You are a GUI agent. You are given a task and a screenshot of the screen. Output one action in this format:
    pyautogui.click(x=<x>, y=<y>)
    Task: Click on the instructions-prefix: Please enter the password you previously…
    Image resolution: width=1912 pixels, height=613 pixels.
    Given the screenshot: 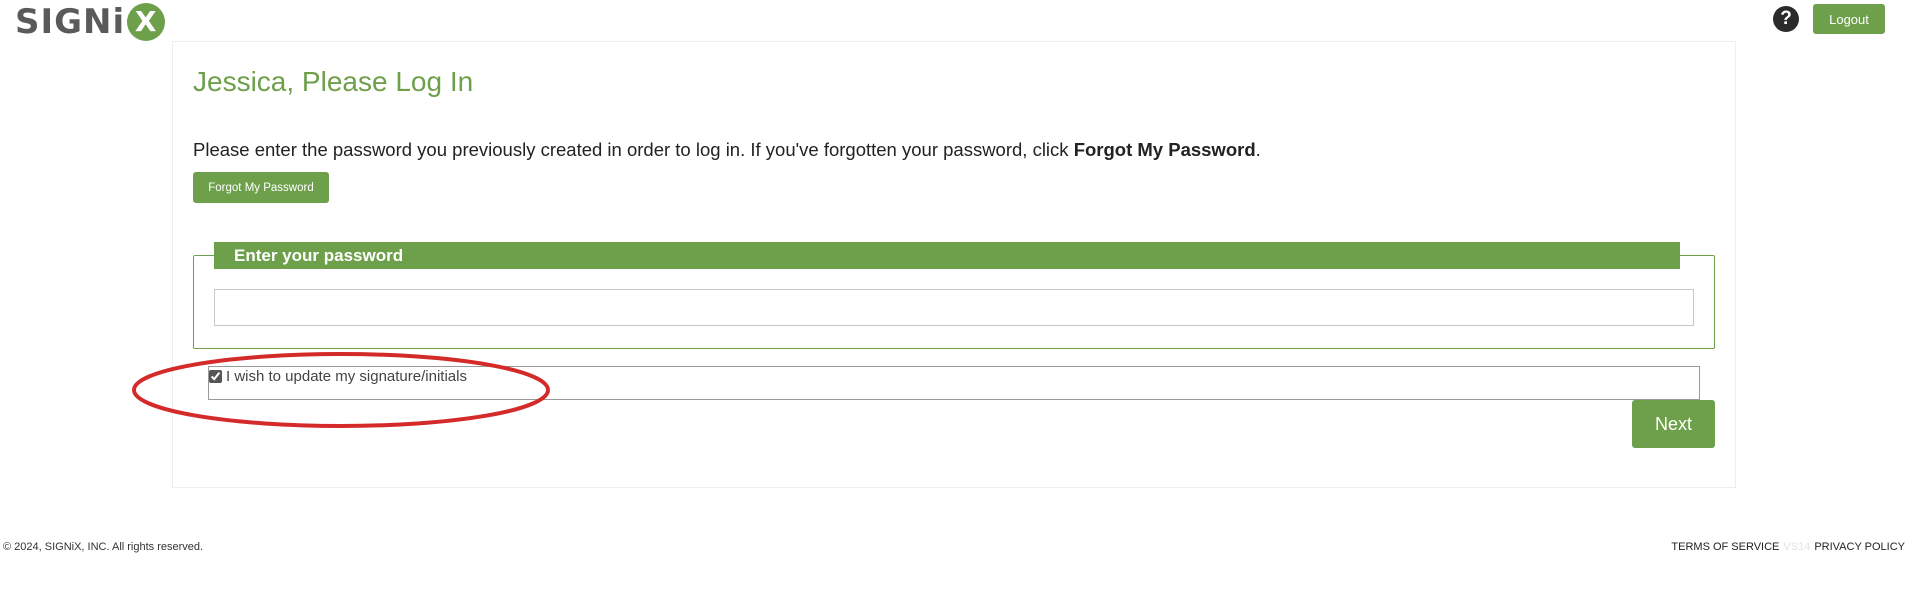 What is the action you would take?
    pyautogui.click(x=633, y=149)
    